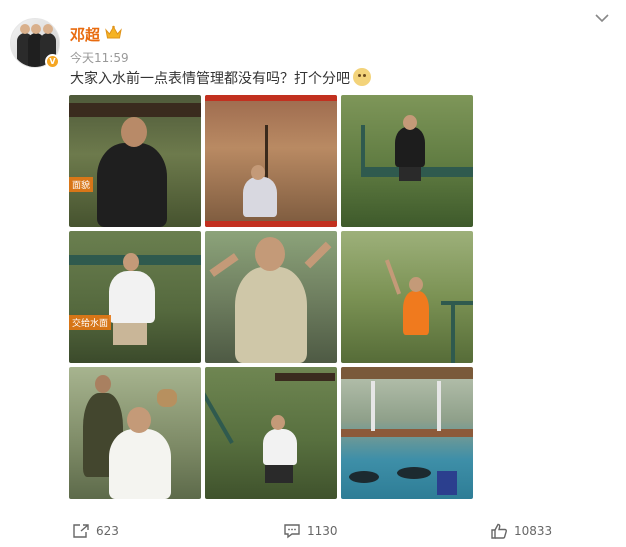 Image resolution: width=626 pixels, height=547 pixels. I want to click on photo-1: 面貌, so click(135, 161).